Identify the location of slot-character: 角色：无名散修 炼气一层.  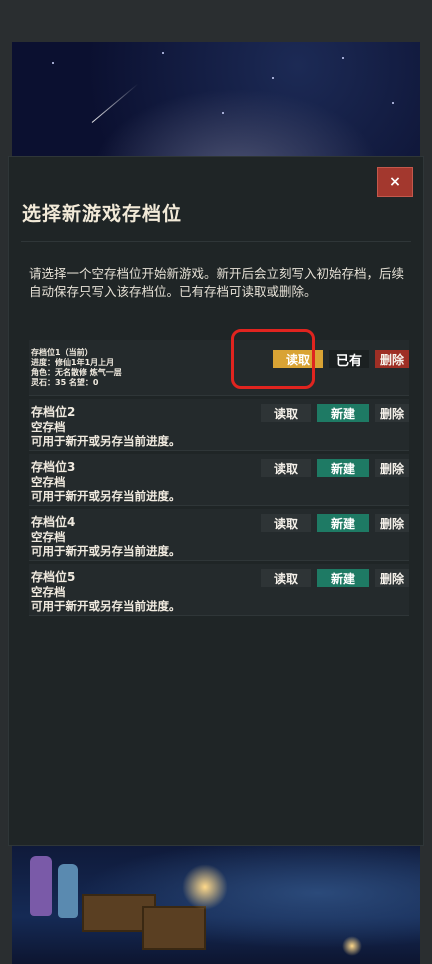
(76, 372).